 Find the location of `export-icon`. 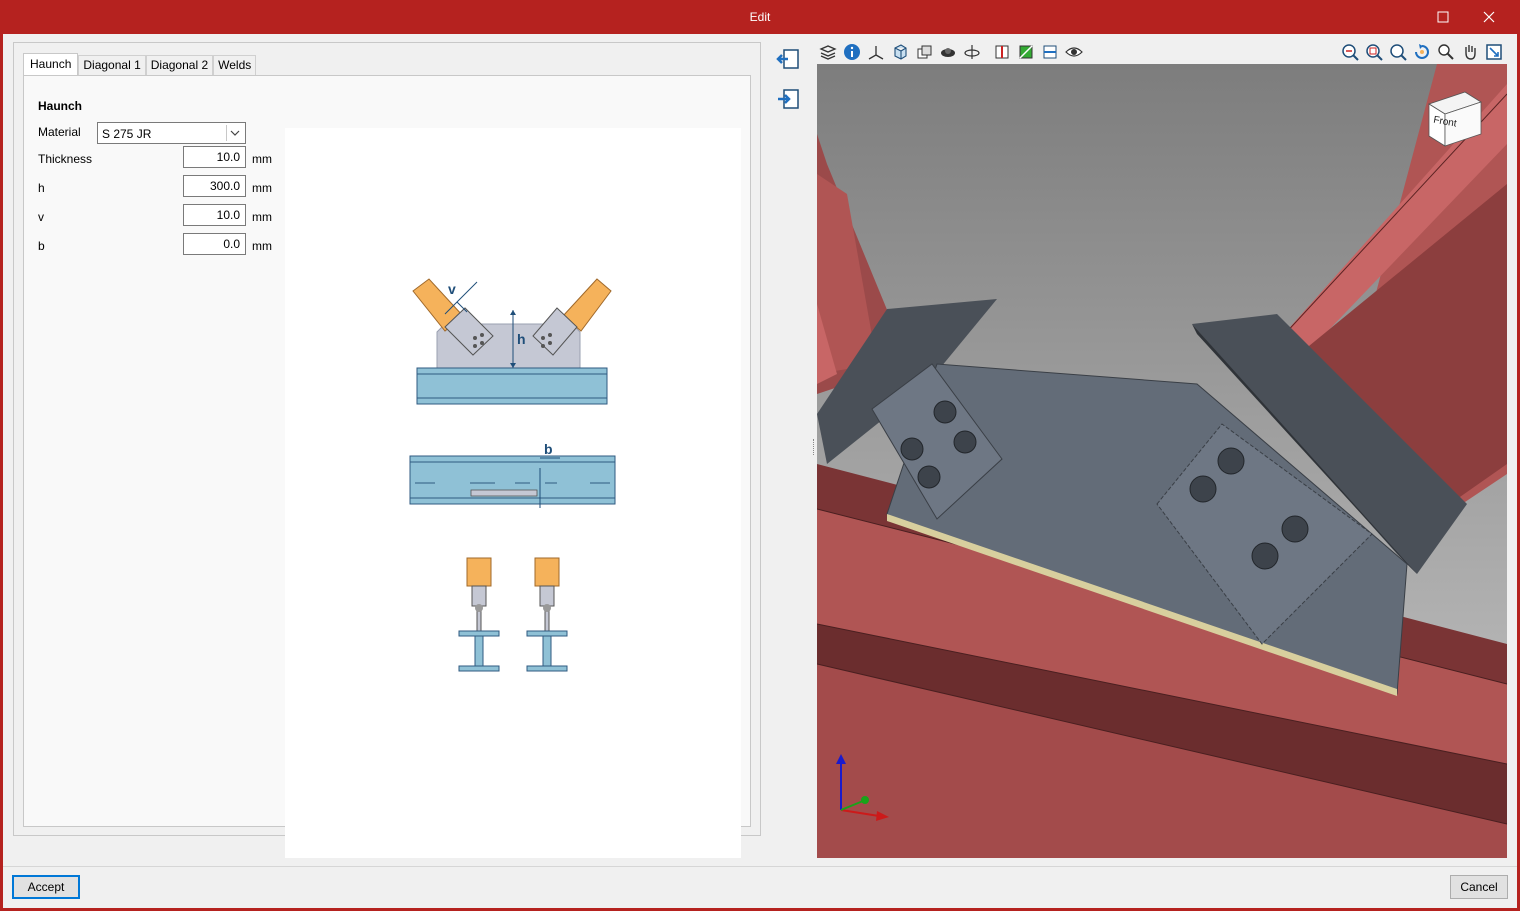

export-icon is located at coordinates (787, 59).